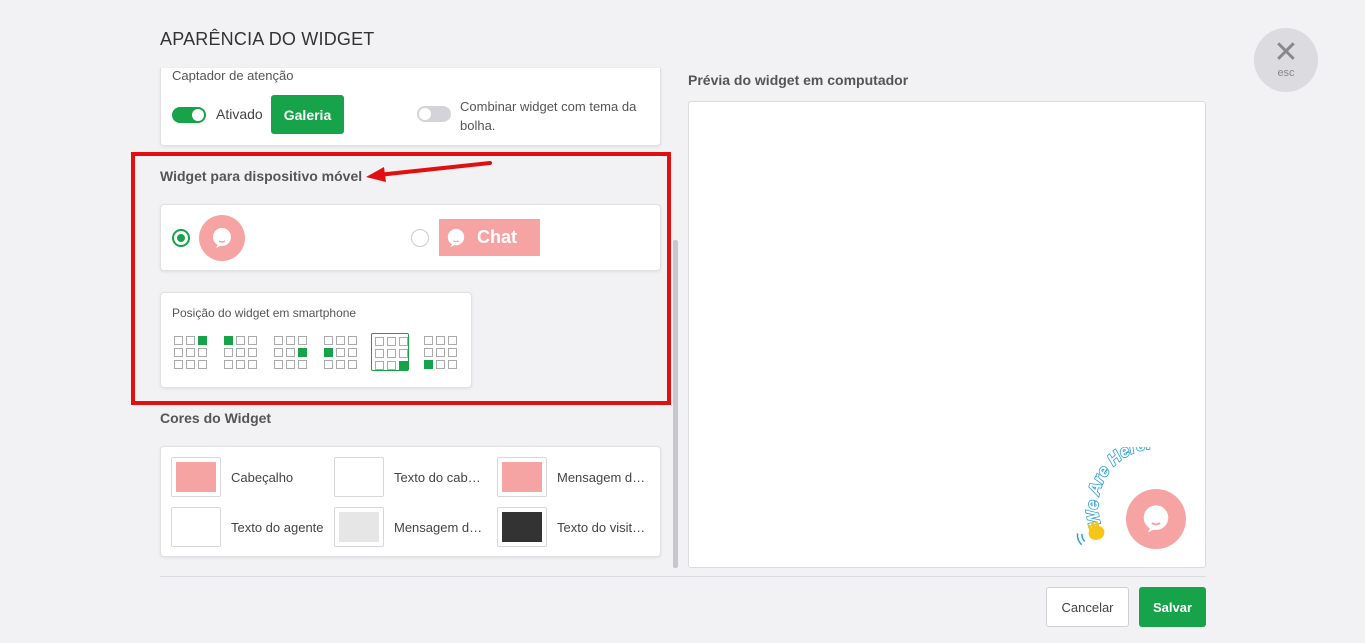 Image resolution: width=1365 pixels, height=643 pixels. I want to click on color-label: Cabeçalho, so click(262, 477).